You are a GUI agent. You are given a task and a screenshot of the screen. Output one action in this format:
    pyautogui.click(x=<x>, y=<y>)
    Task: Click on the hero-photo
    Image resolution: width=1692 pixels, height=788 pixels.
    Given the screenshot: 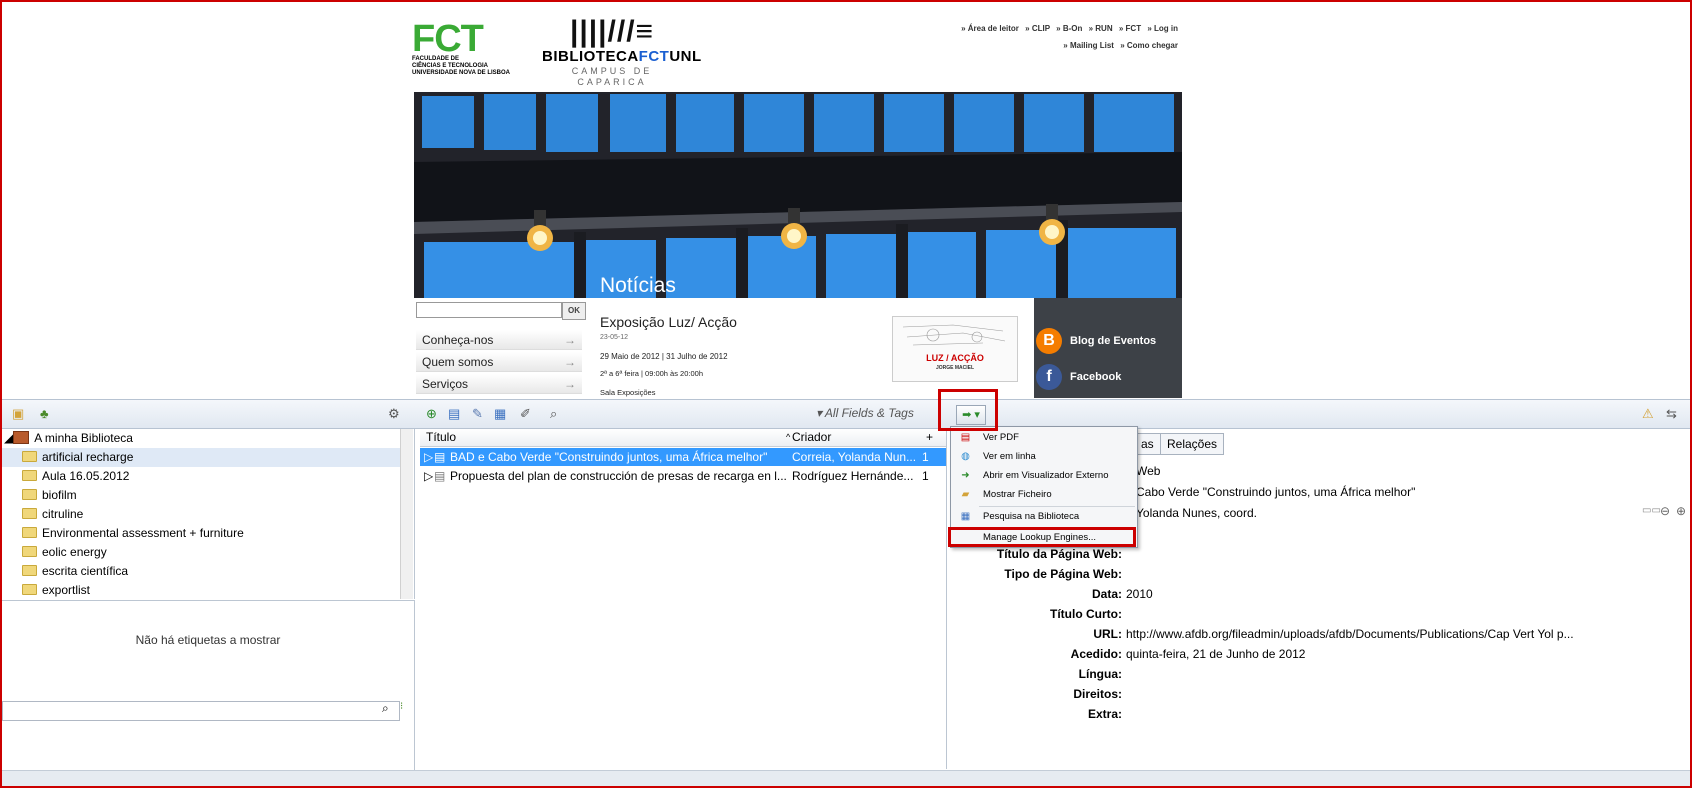 What is the action you would take?
    pyautogui.click(x=798, y=195)
    